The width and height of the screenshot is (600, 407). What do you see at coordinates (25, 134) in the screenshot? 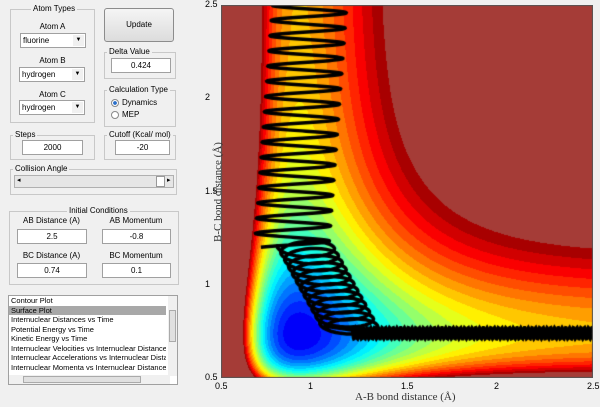
I see `steps-label: Steps` at bounding box center [25, 134].